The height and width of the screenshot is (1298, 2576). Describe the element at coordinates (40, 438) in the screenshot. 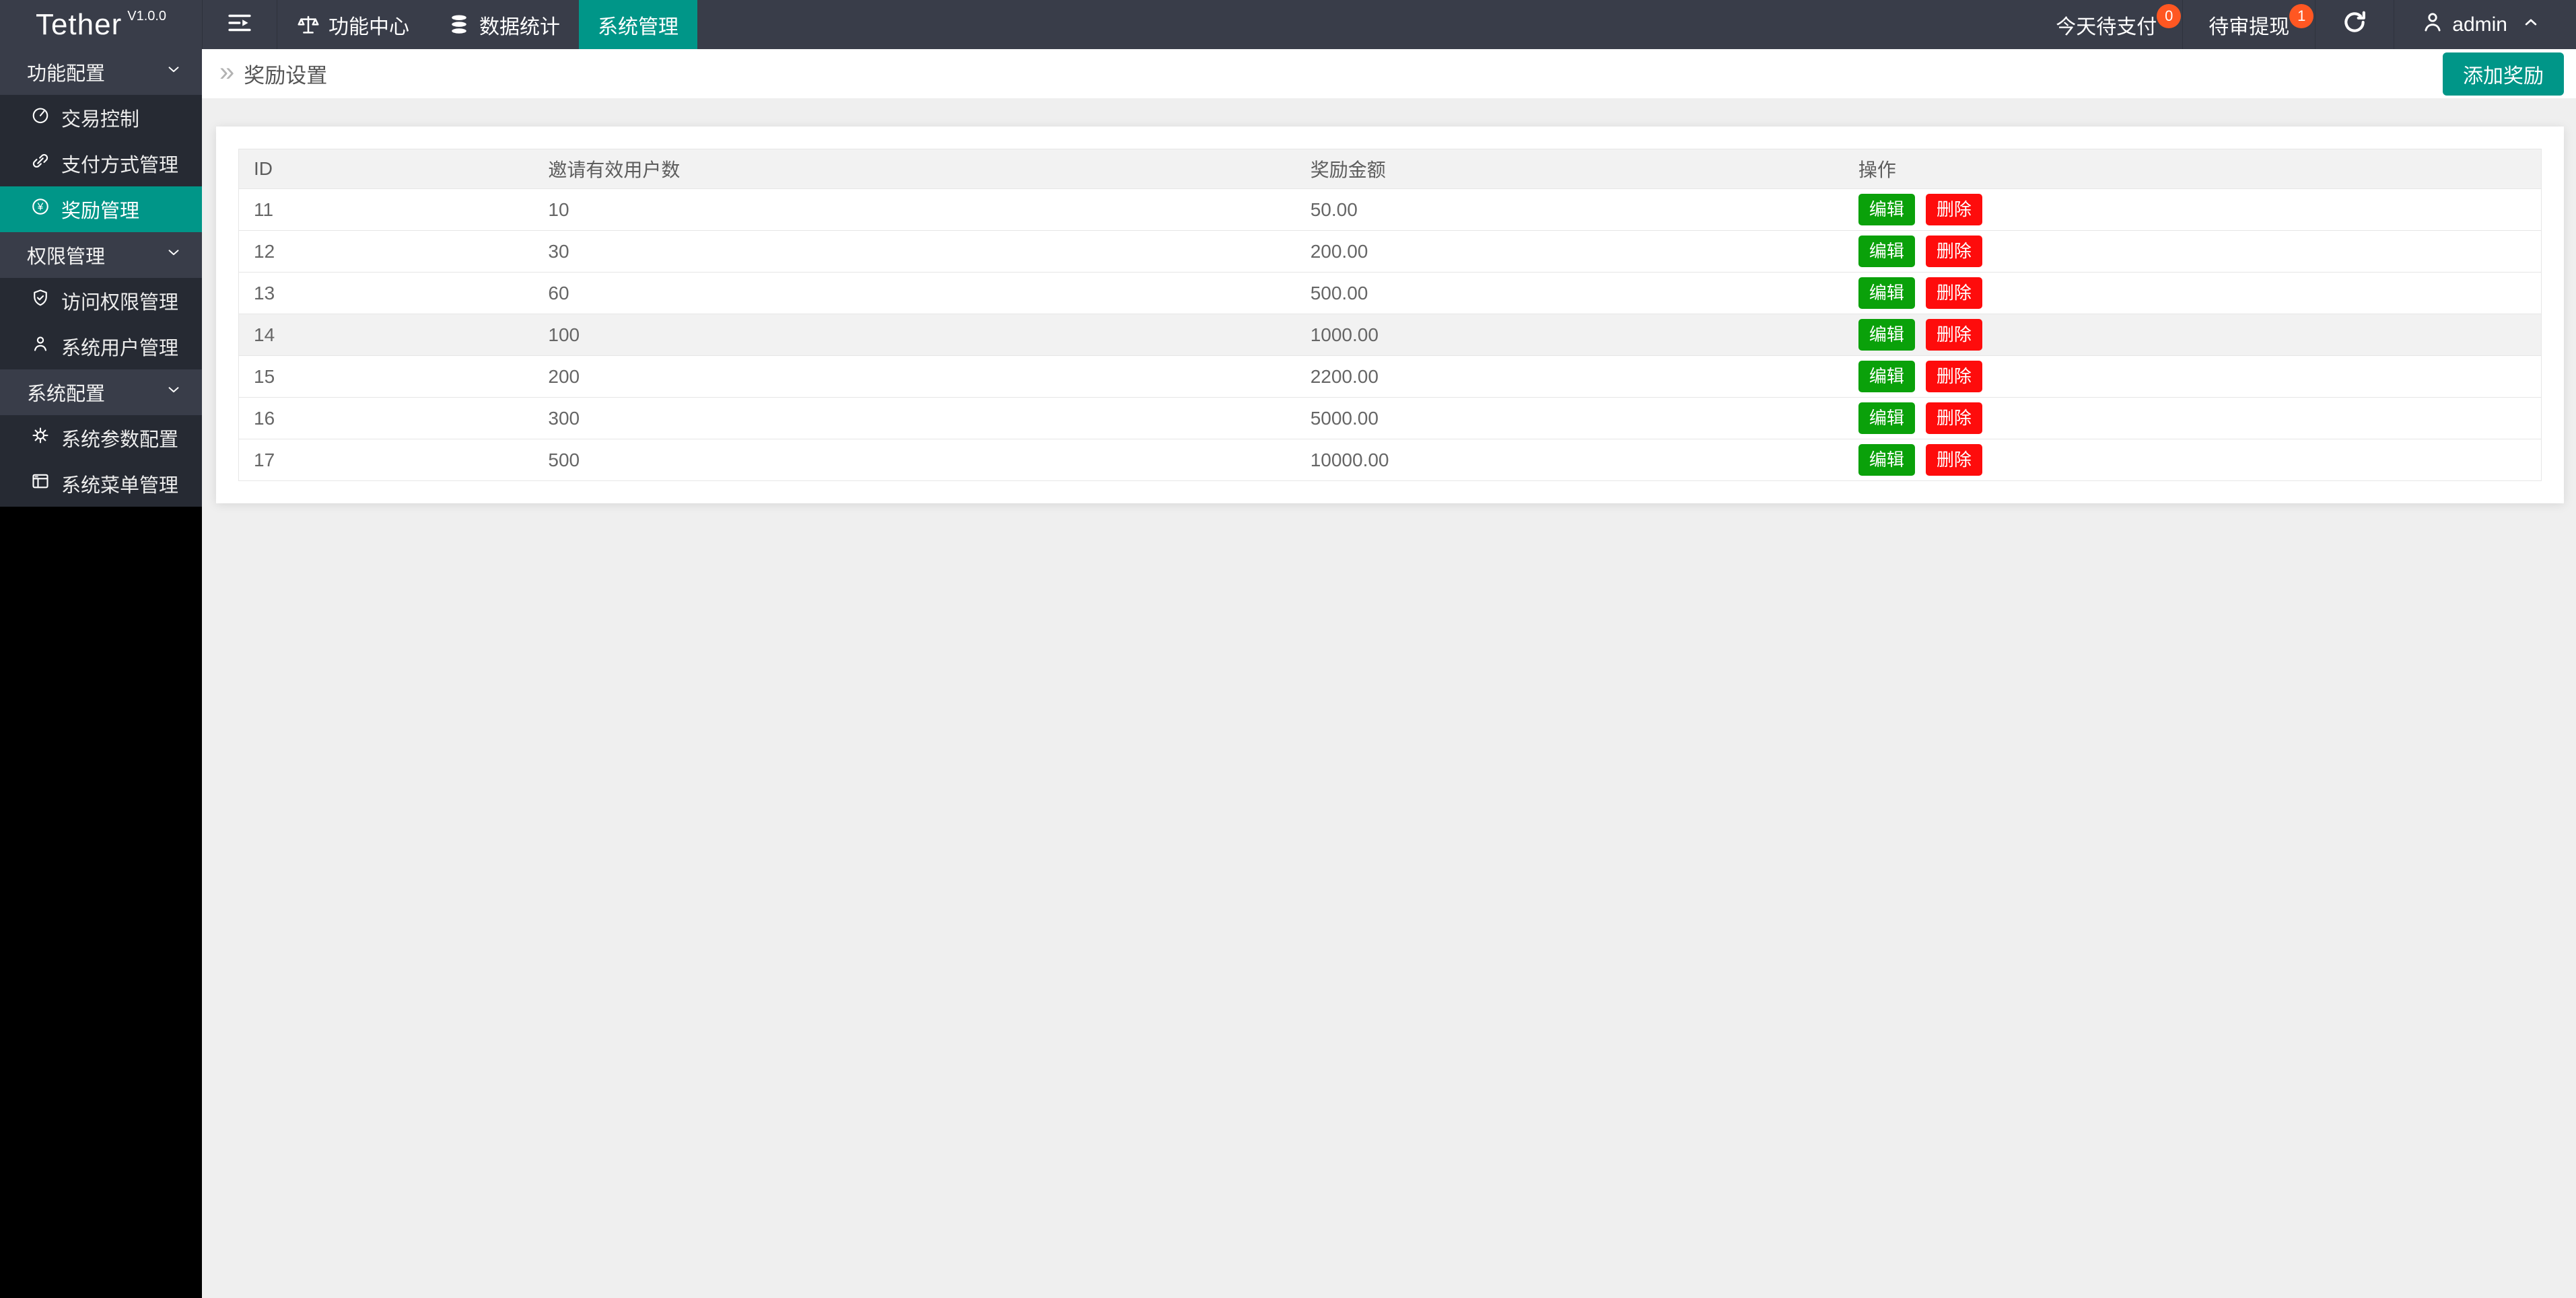

I see `gear-icon` at that location.